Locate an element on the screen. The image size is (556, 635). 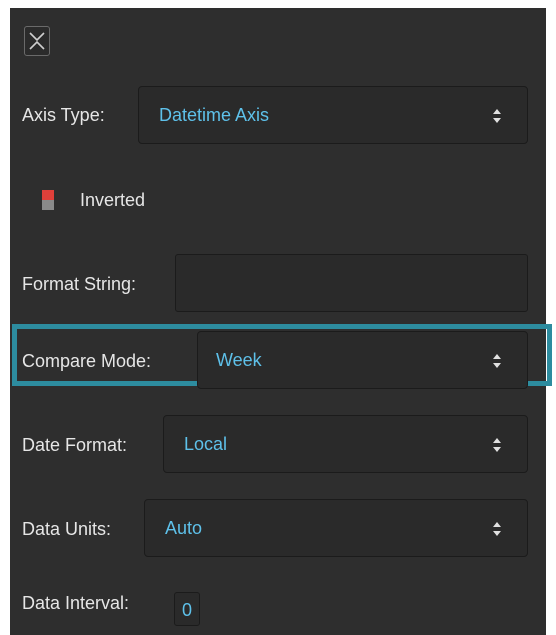
compare-mode-value: Week is located at coordinates (239, 360).